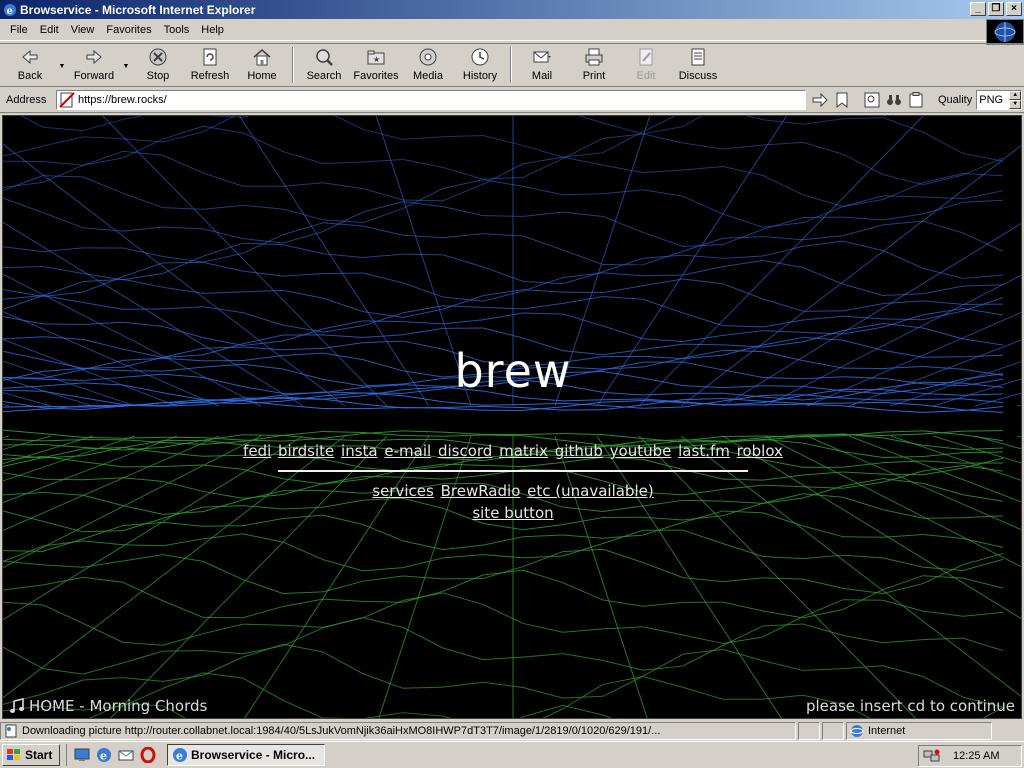 The height and width of the screenshot is (768, 1024). What do you see at coordinates (760, 451) in the screenshot?
I see `link-roblox: roblox` at bounding box center [760, 451].